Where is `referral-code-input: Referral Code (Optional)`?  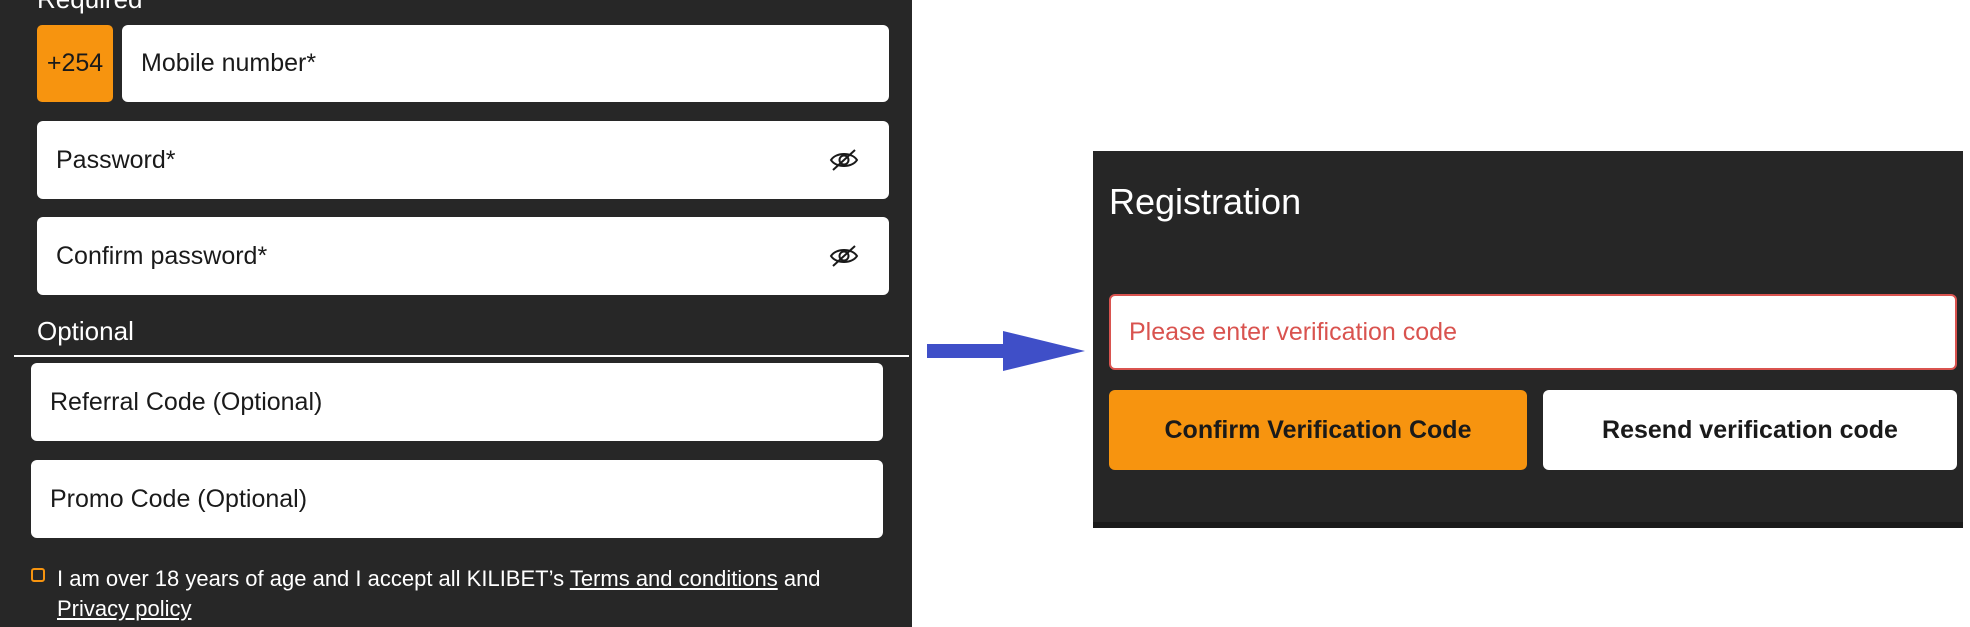
referral-code-input: Referral Code (Optional) is located at coordinates (457, 402).